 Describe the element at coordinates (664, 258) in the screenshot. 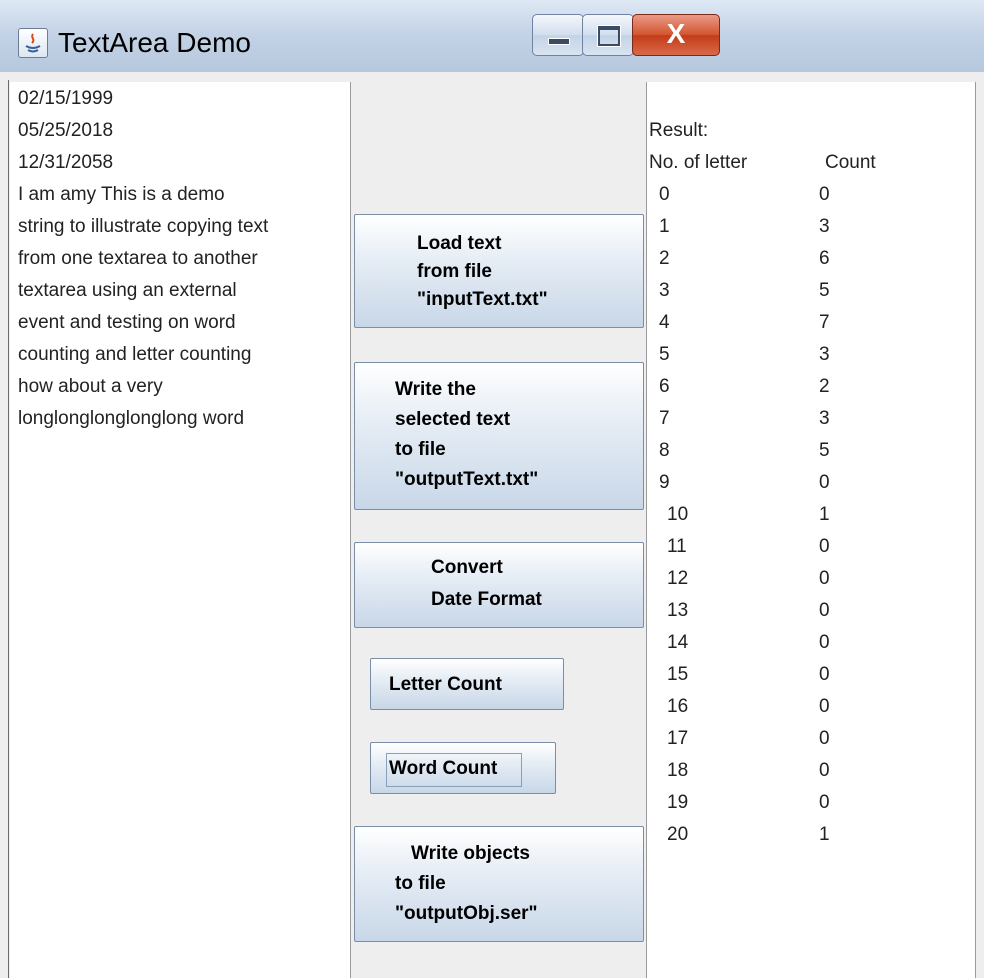

I see `row-letter: 2` at that location.